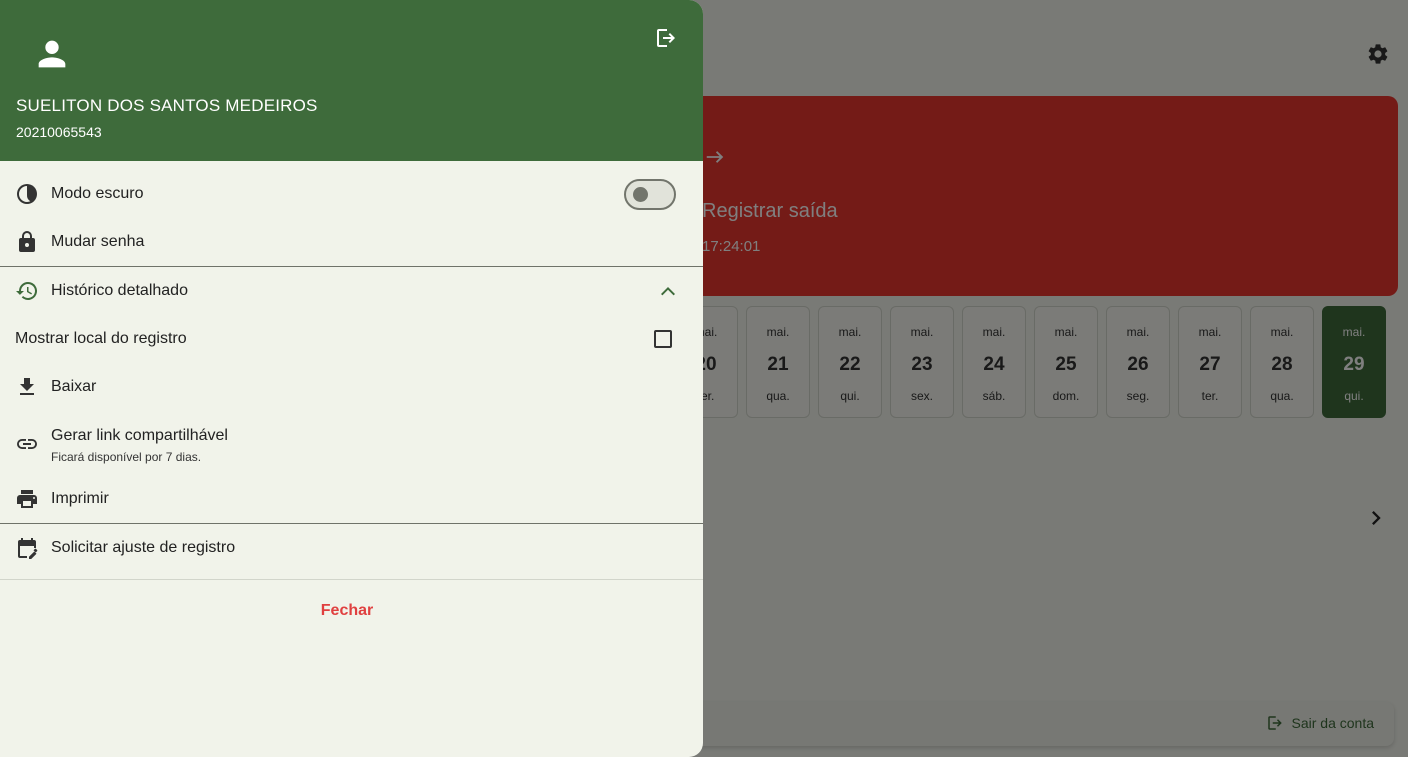 The image size is (1408, 757). What do you see at coordinates (139, 435) in the screenshot?
I see `share-link-label: Gerar link compartilhável` at bounding box center [139, 435].